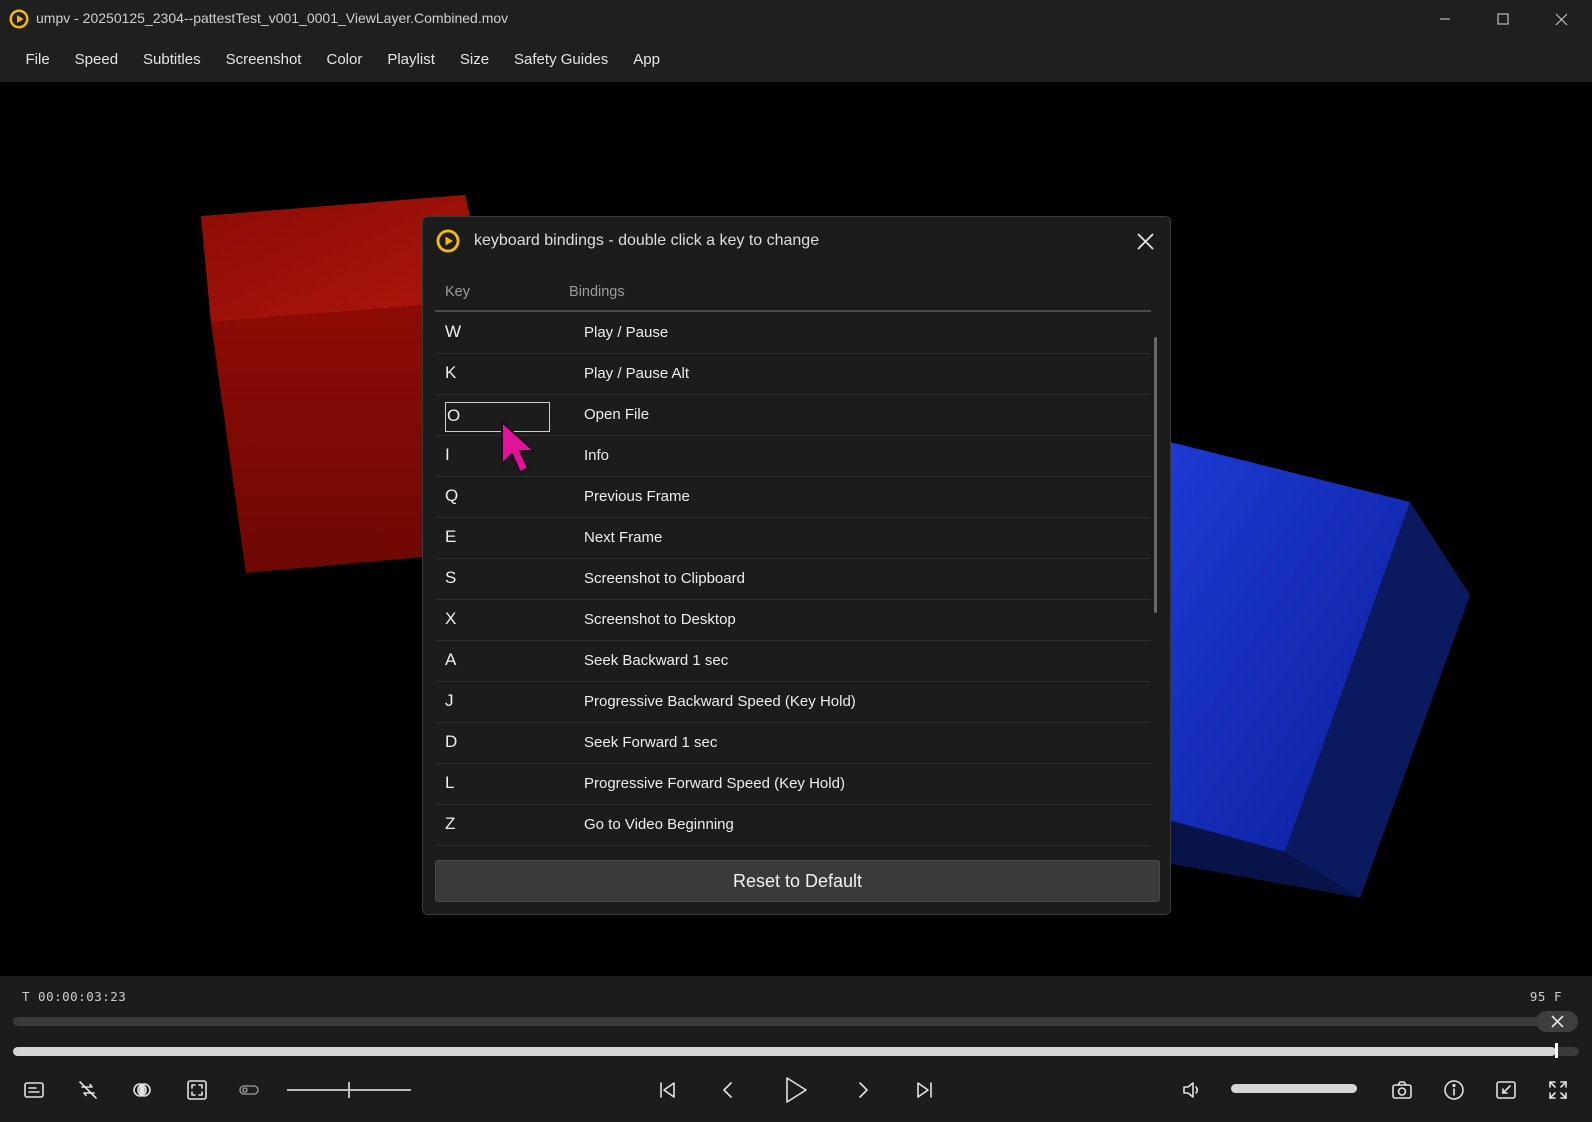  I want to click on menu-file: File, so click(37, 60).